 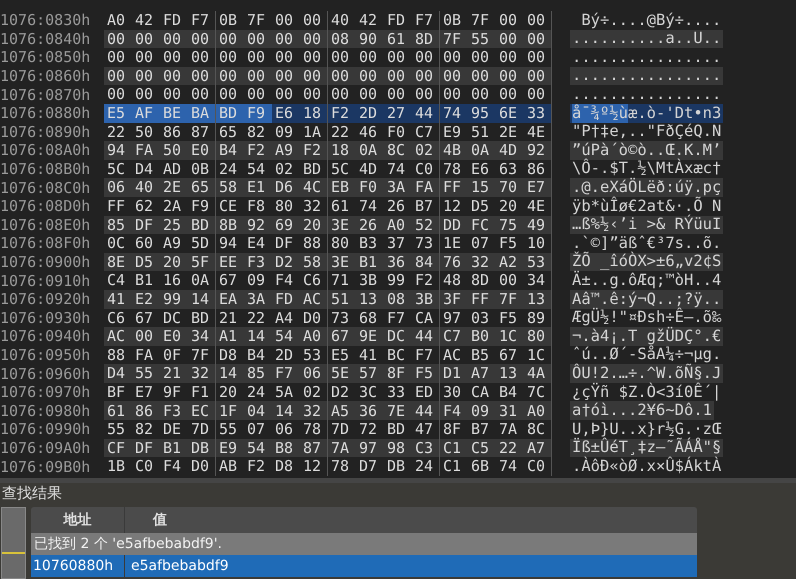 I want to click on hex-row: 88 FA 0F 7F D8 B4 2D 53 E5 41 BC F7 AC B5 67 1C, so click(x=328, y=355).